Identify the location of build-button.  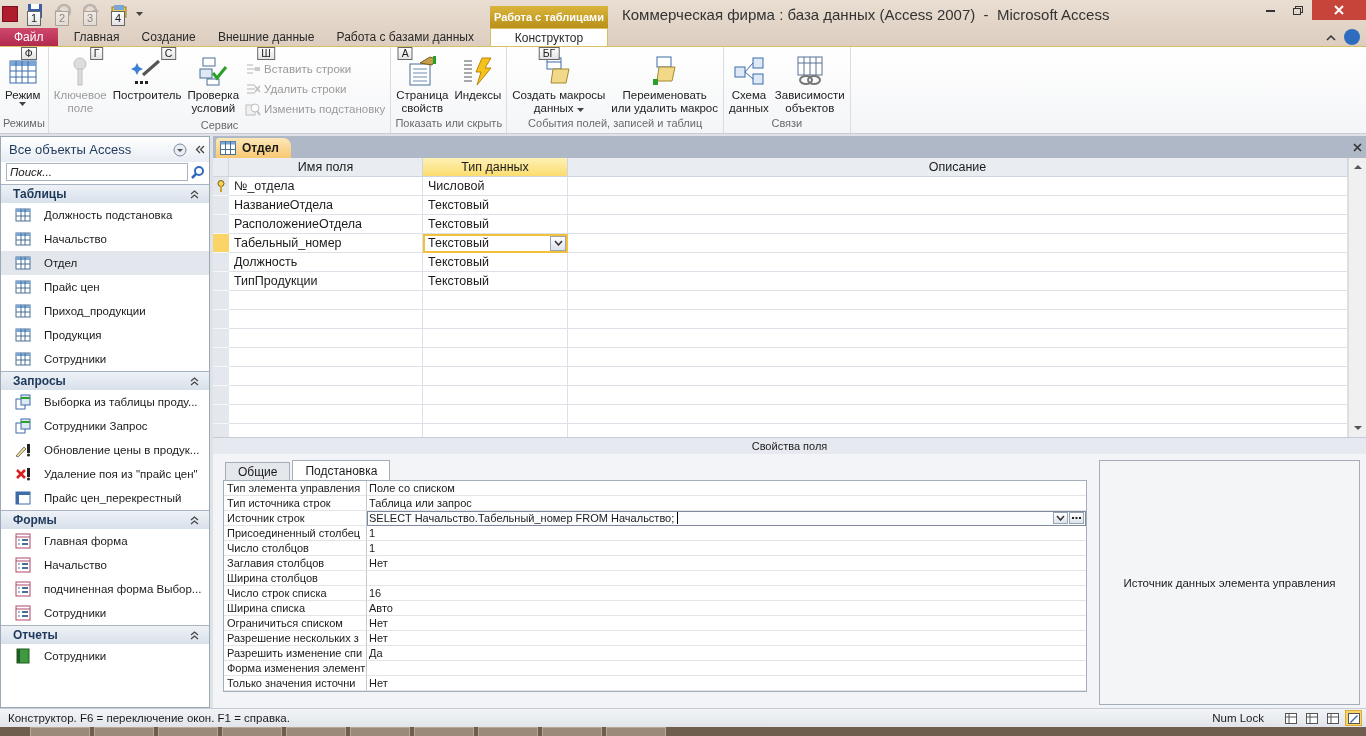
(1076, 518).